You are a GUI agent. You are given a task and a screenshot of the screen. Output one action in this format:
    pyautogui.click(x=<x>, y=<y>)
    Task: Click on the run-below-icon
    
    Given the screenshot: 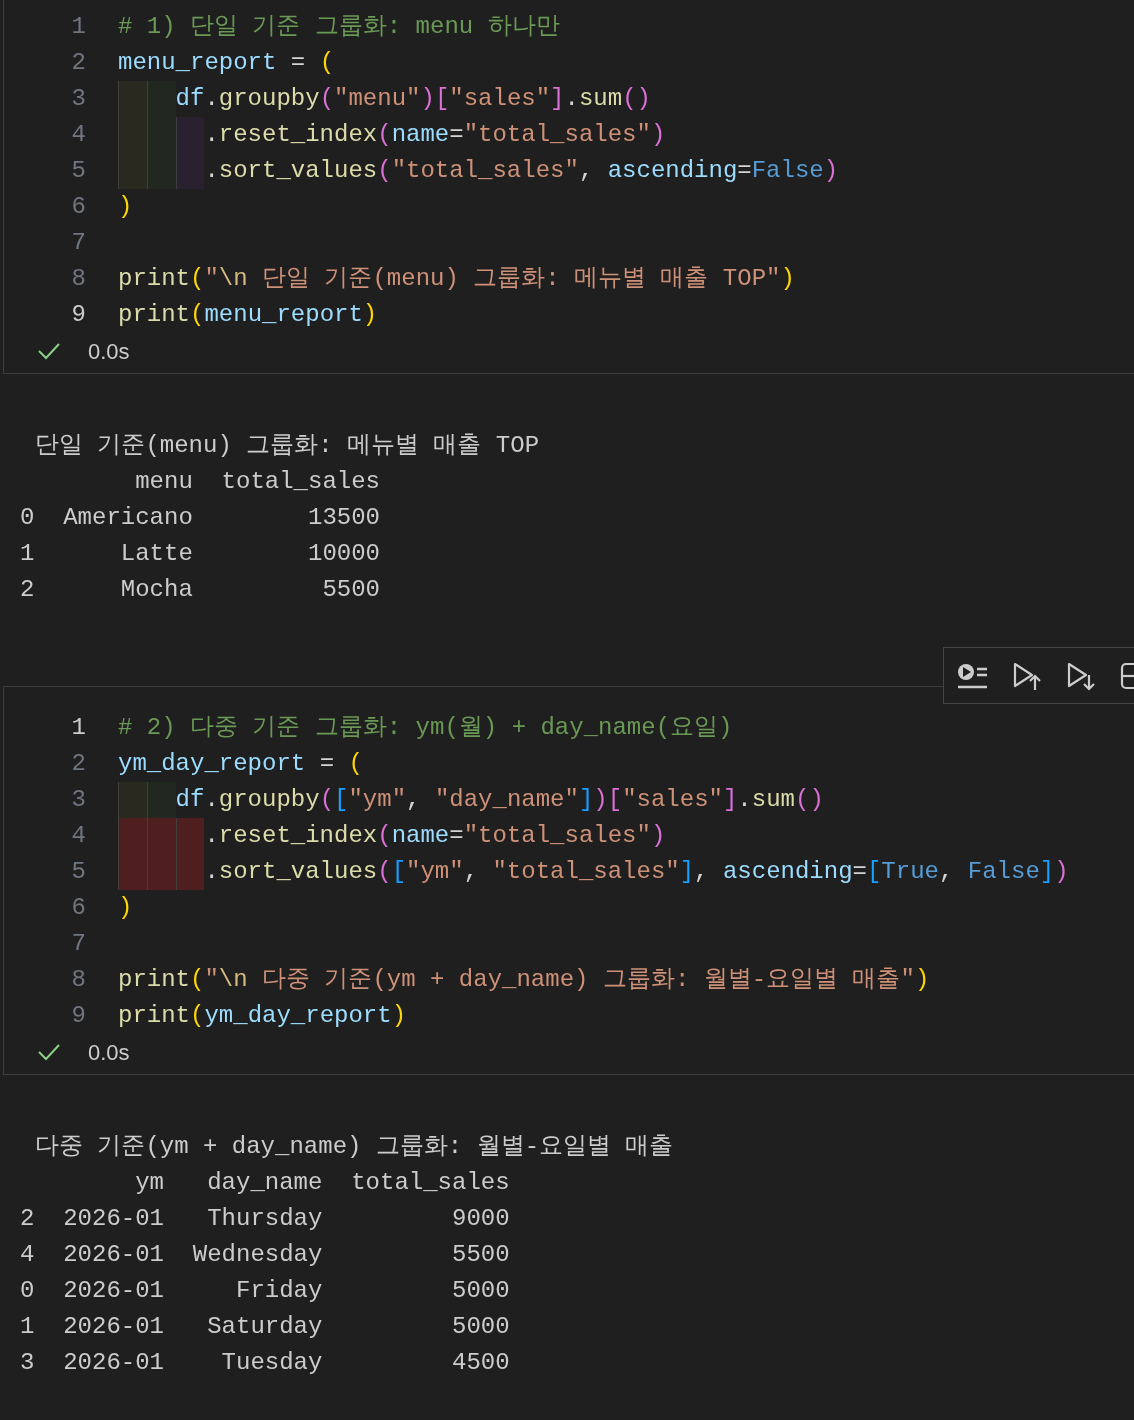 What is the action you would take?
    pyautogui.click(x=1082, y=675)
    